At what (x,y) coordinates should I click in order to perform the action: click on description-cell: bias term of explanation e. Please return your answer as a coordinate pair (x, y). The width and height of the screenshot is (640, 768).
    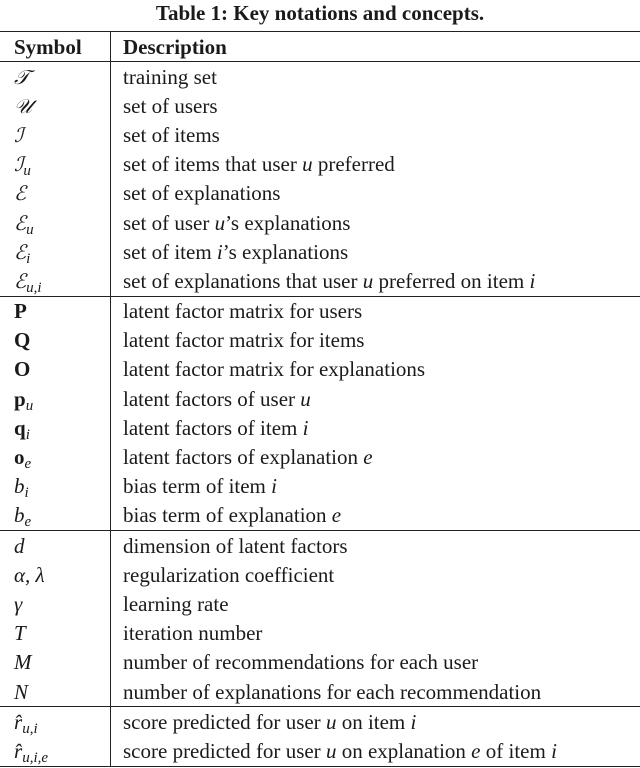
    Looking at the image, I should click on (232, 515).